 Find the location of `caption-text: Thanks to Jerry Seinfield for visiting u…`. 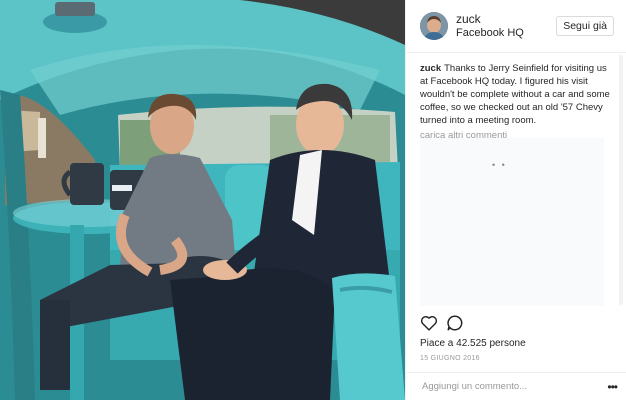

caption-text: Thanks to Jerry Seinfield for visiting u… is located at coordinates (515, 95).